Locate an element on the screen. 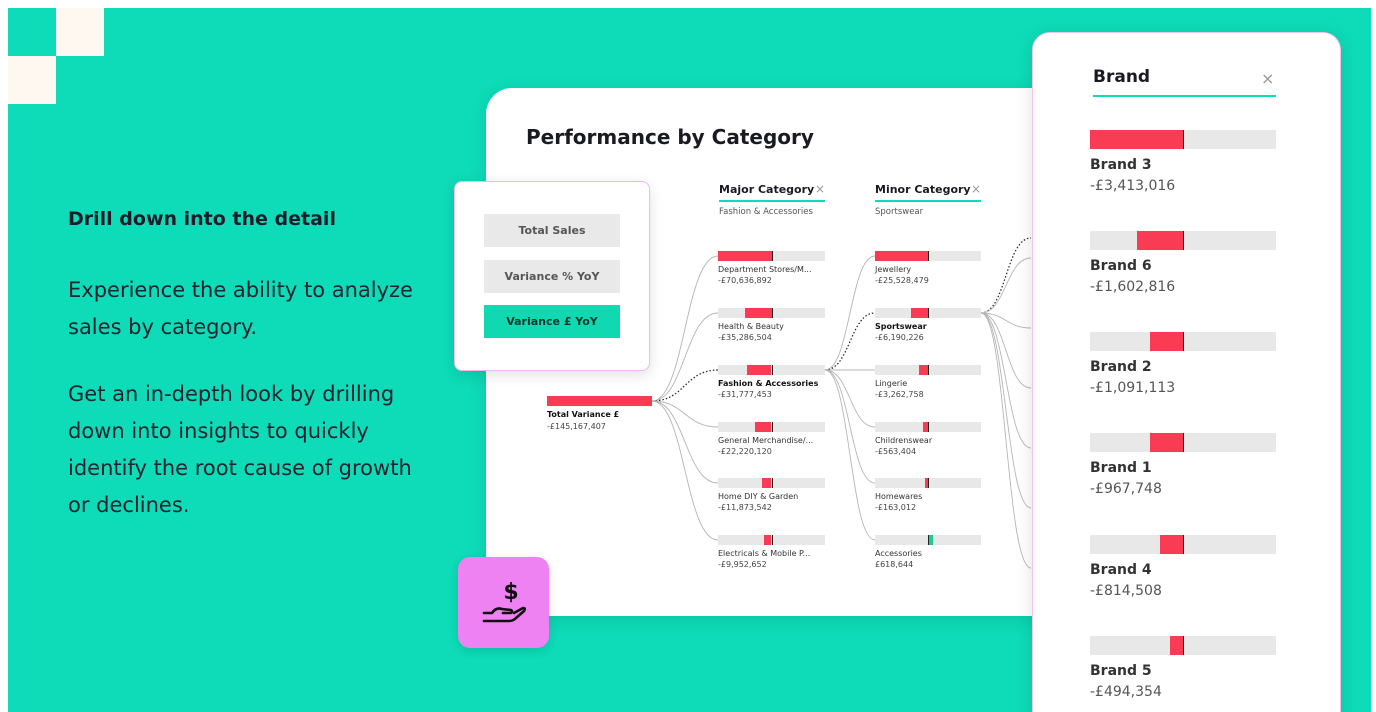 The image size is (1376, 712). brand-name: Brand 4 is located at coordinates (1121, 570).